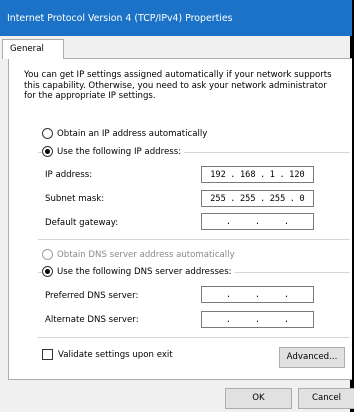 The height and width of the screenshot is (412, 354). I want to click on obtain-dns-auto-label: Obtain DNS server address automatically, so click(146, 254).